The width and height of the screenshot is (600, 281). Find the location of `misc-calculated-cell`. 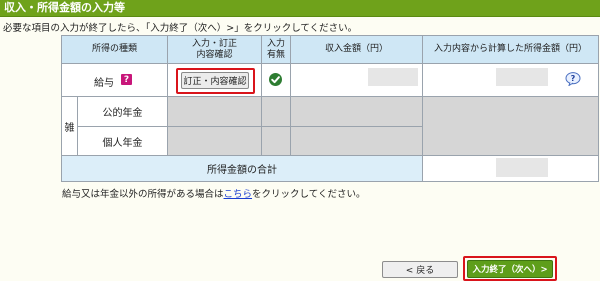

misc-calculated-cell is located at coordinates (510, 126).